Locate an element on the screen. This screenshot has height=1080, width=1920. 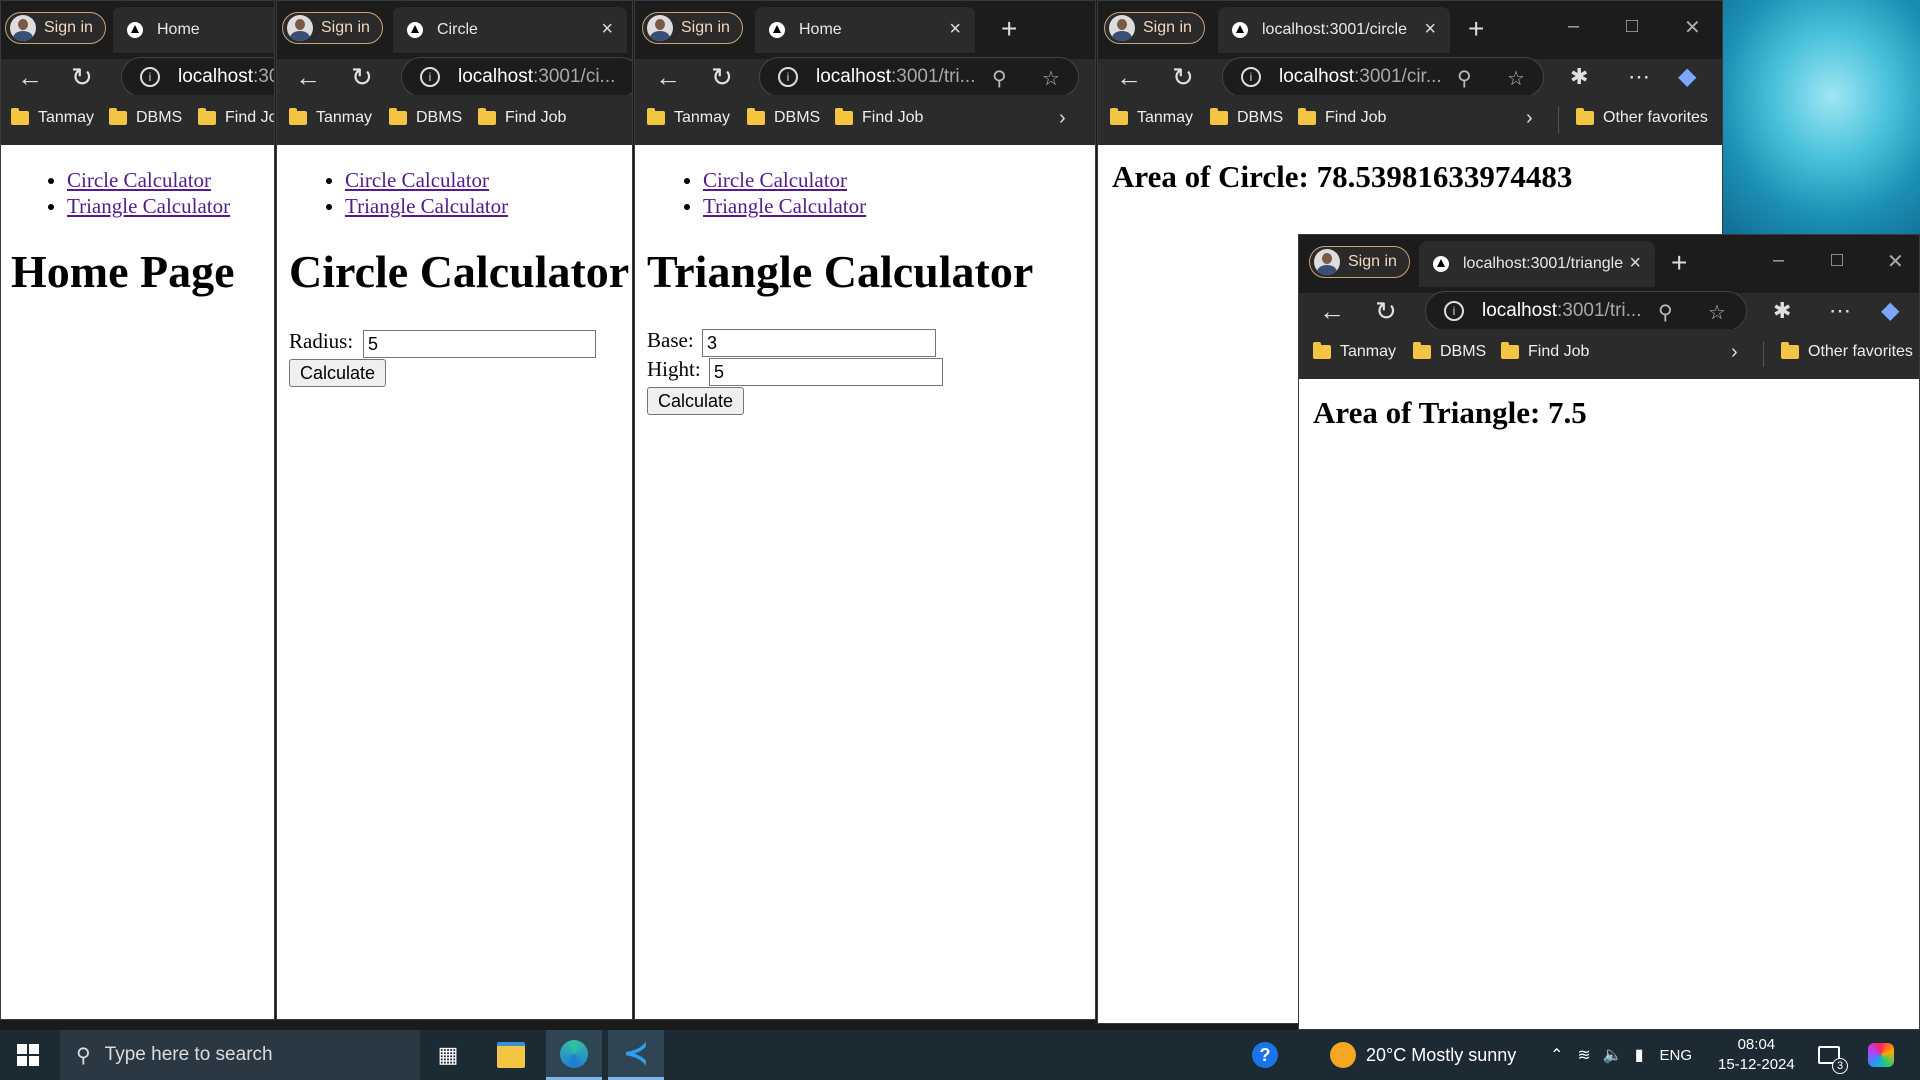
tab-circle-result: localhost:3001/circle × is located at coordinates (1334, 30).